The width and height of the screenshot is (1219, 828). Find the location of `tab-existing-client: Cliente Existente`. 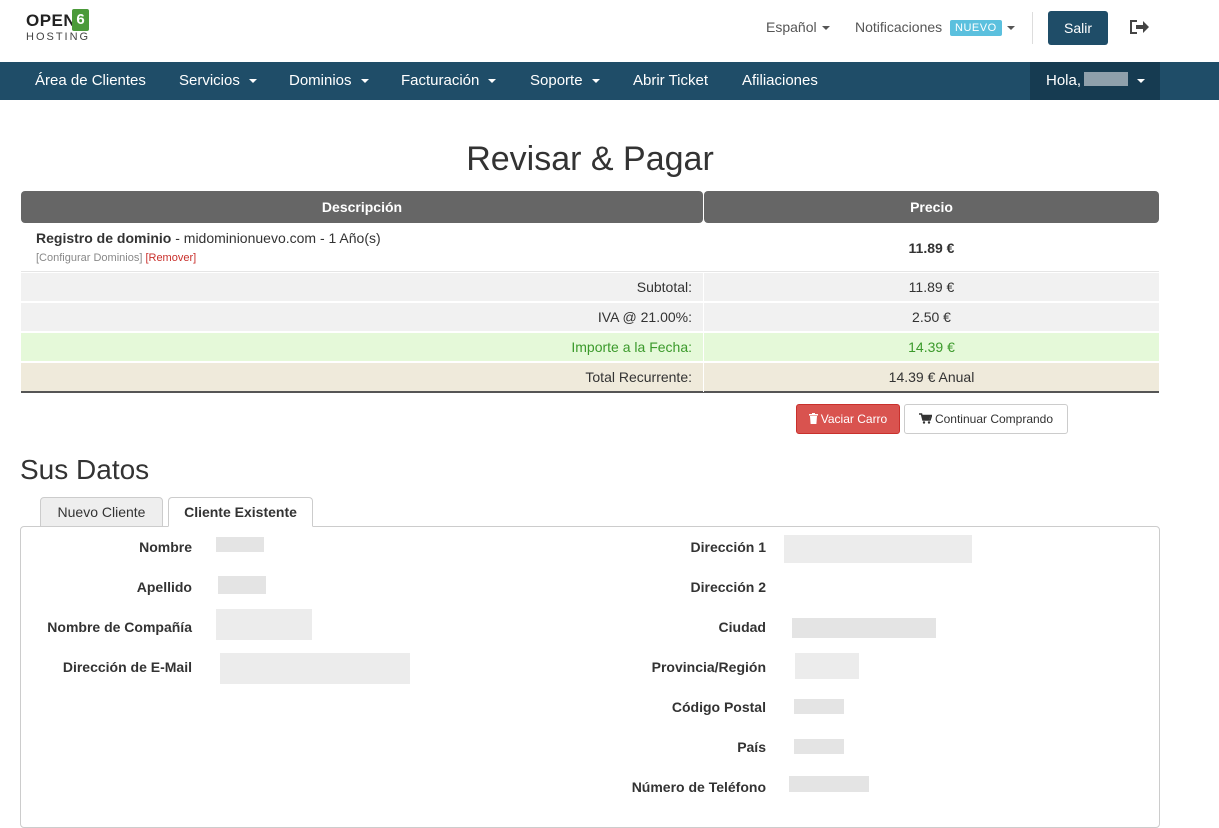

tab-existing-client: Cliente Existente is located at coordinates (240, 512).